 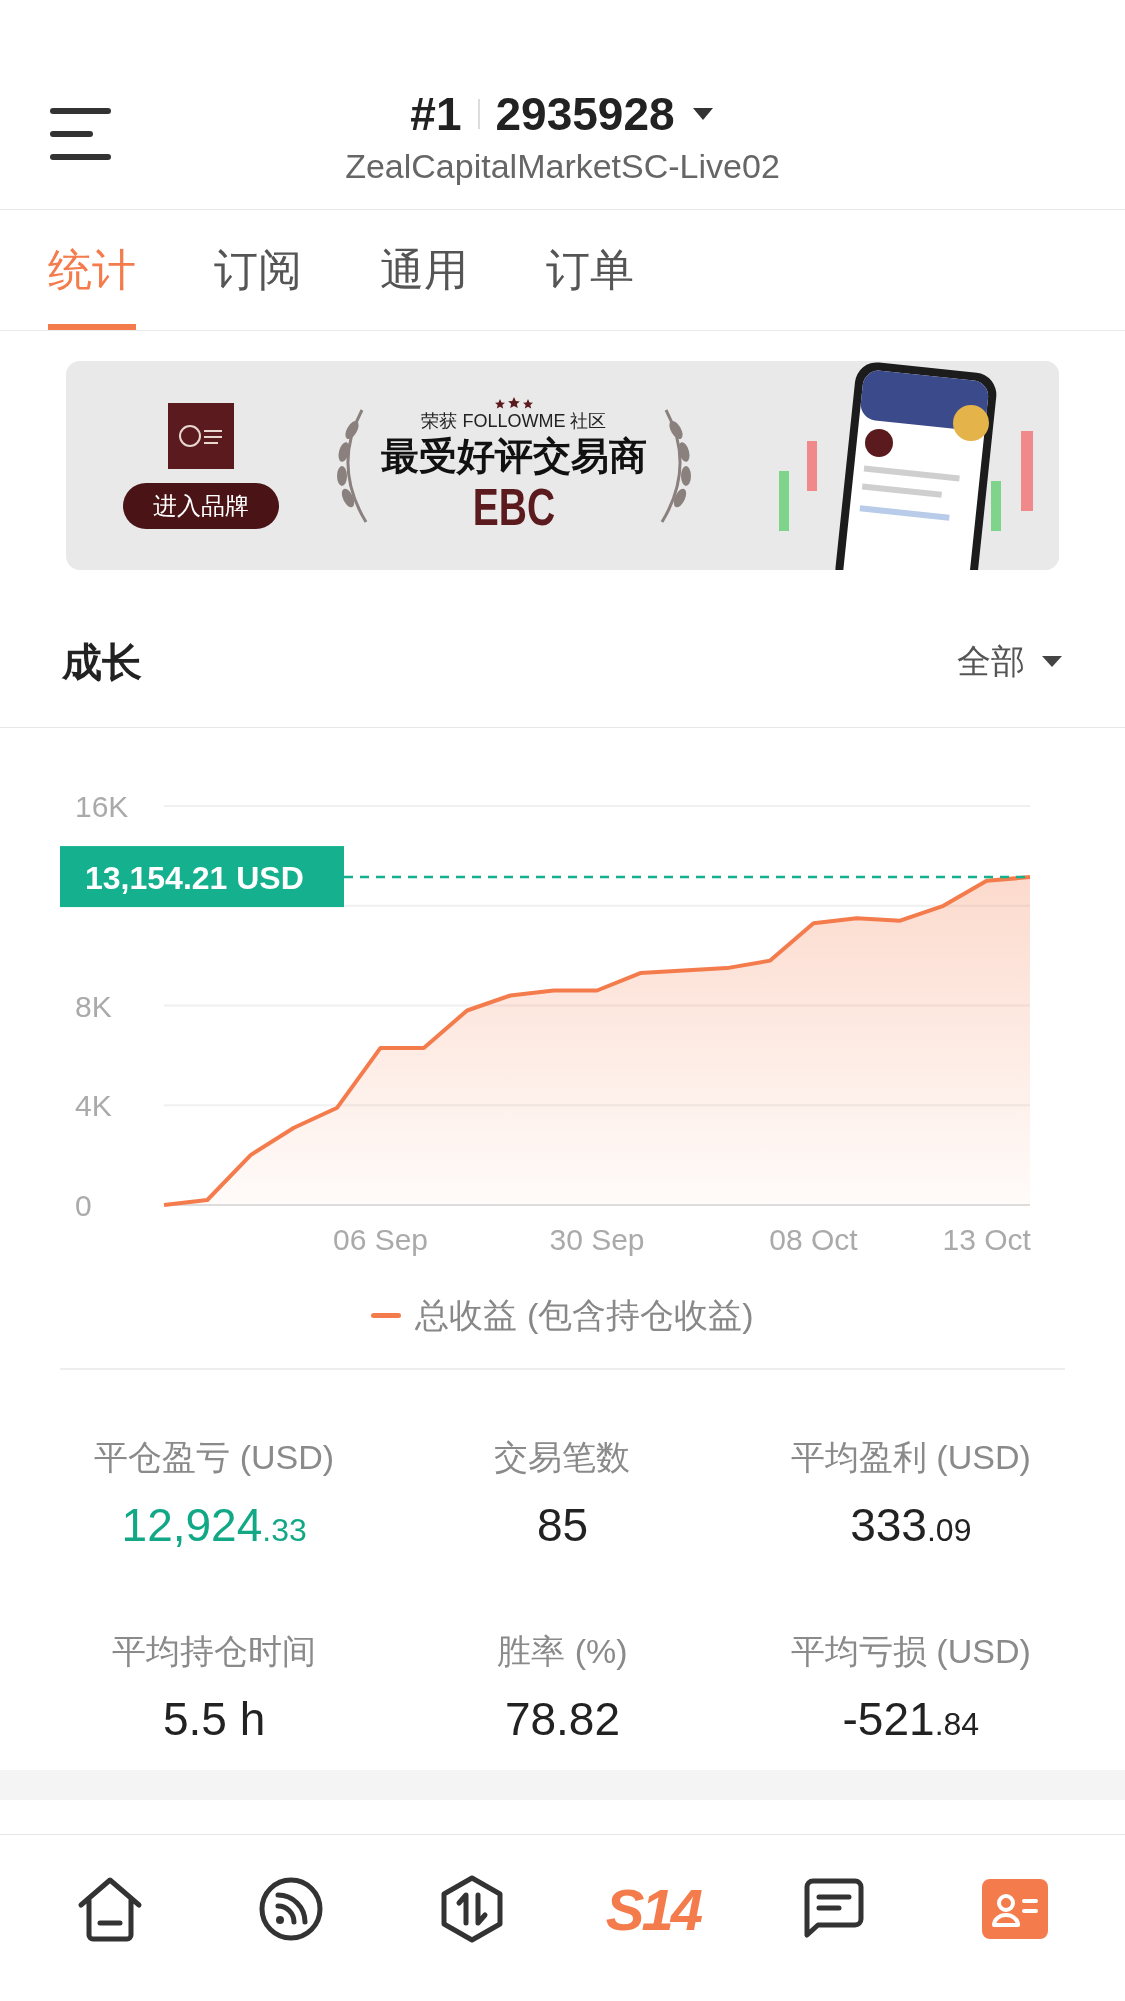 What do you see at coordinates (102, 662) in the screenshot?
I see `section-title: 成长` at bounding box center [102, 662].